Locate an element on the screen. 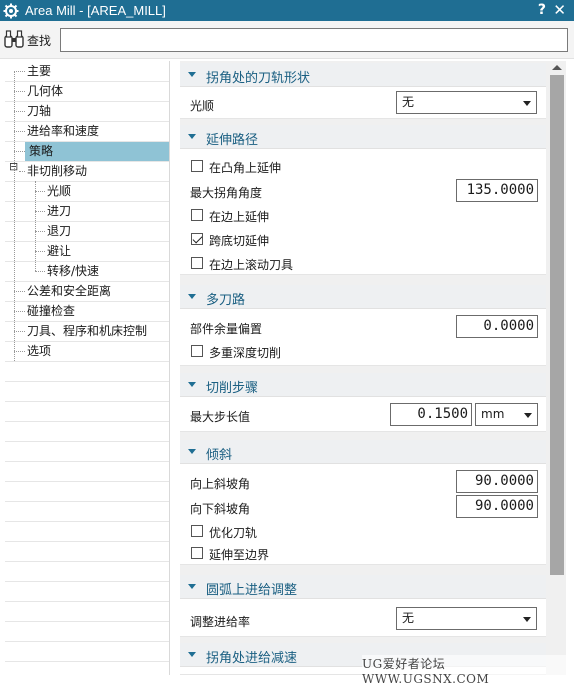 This screenshot has height=686, width=574. optimize-checkbox is located at coordinates (197, 531).